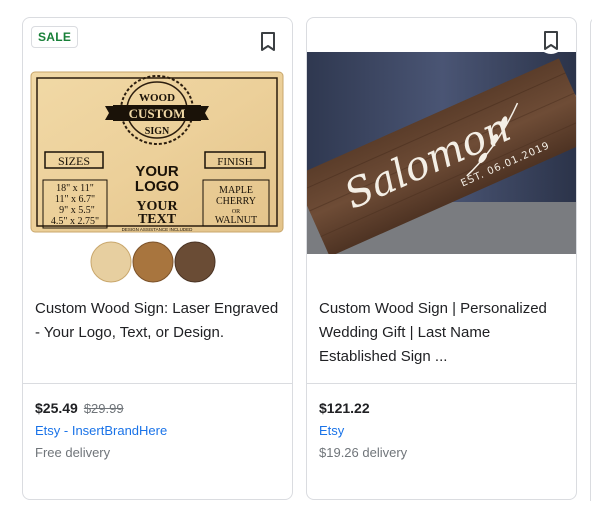 The height and width of the screenshot is (506, 592). What do you see at coordinates (74, 161) in the screenshot?
I see `sizes-label: SIZES` at bounding box center [74, 161].